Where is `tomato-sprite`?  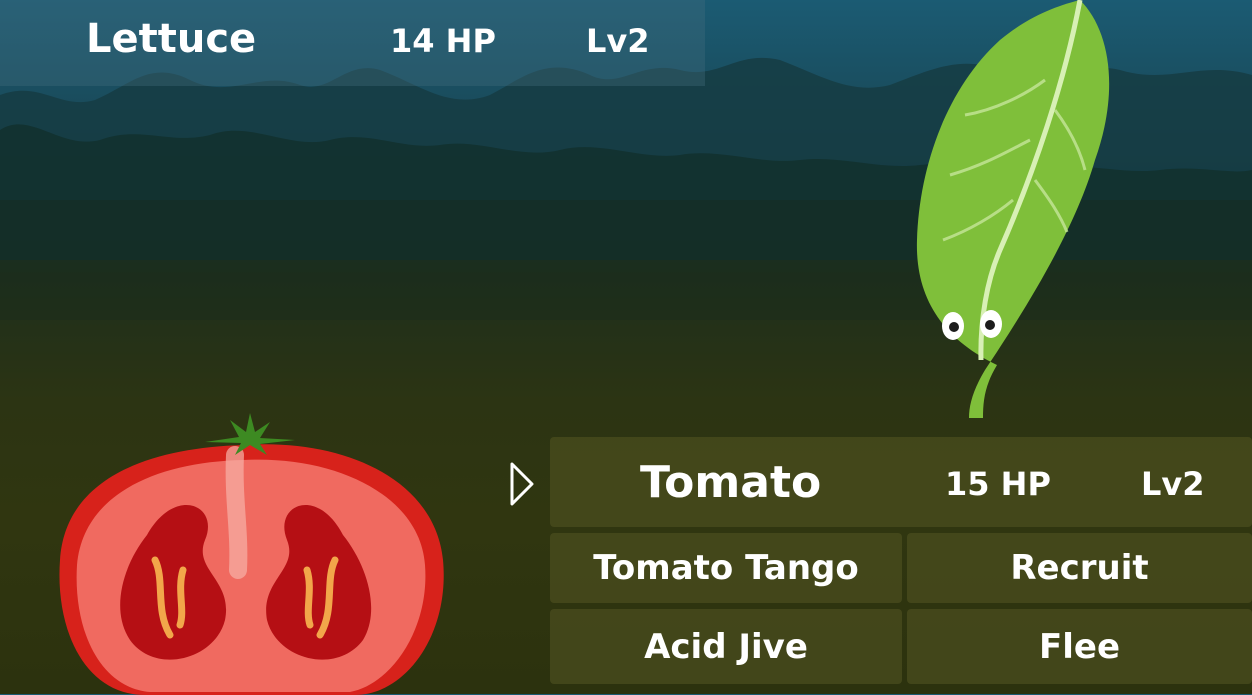 tomato-sprite is located at coordinates (251, 554).